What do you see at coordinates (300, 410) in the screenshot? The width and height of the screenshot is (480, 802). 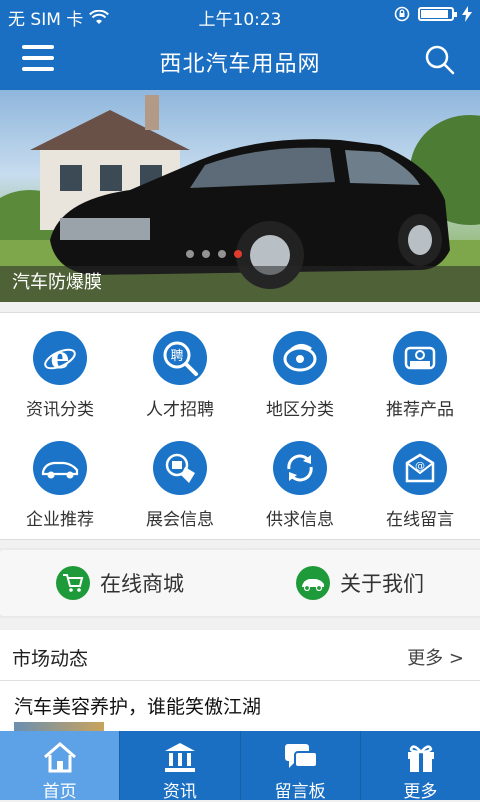 I see `category-label: 地区分类` at bounding box center [300, 410].